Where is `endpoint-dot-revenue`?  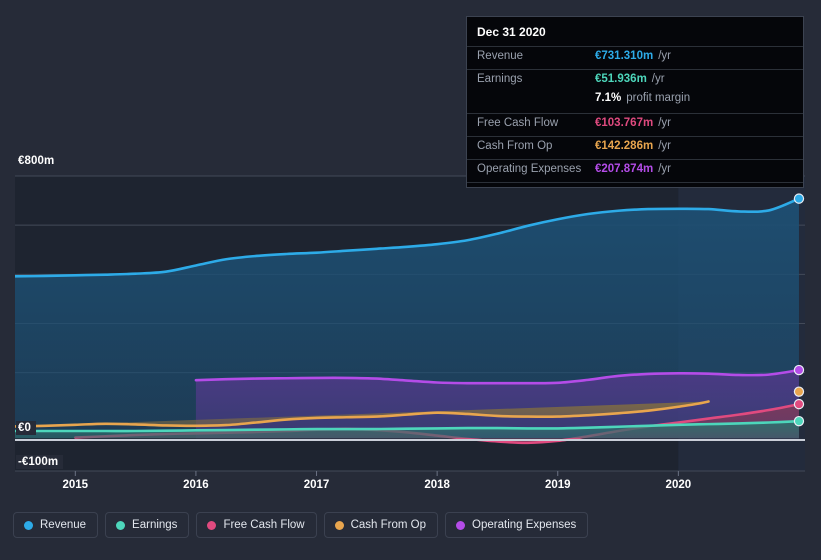 endpoint-dot-revenue is located at coordinates (799, 198).